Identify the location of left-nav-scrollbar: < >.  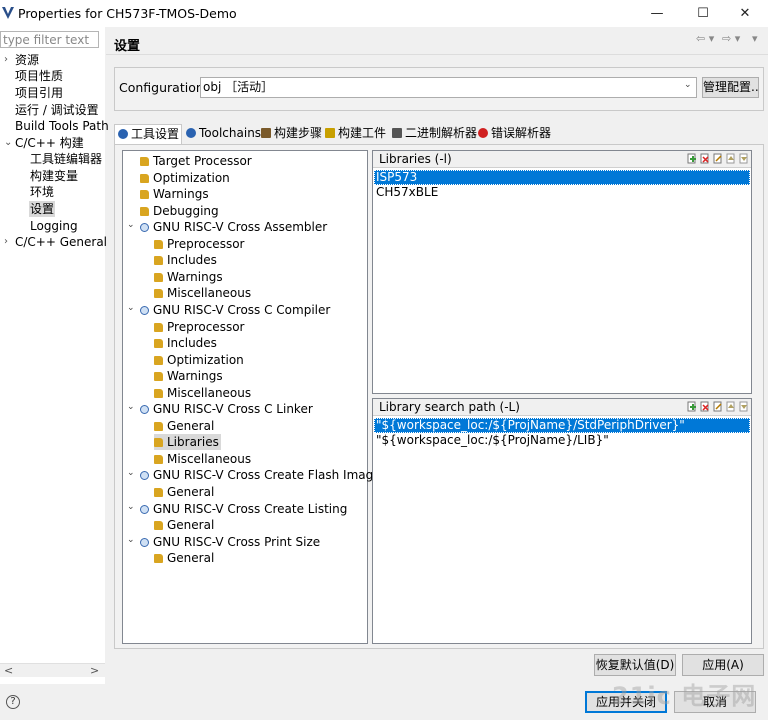
(52, 670).